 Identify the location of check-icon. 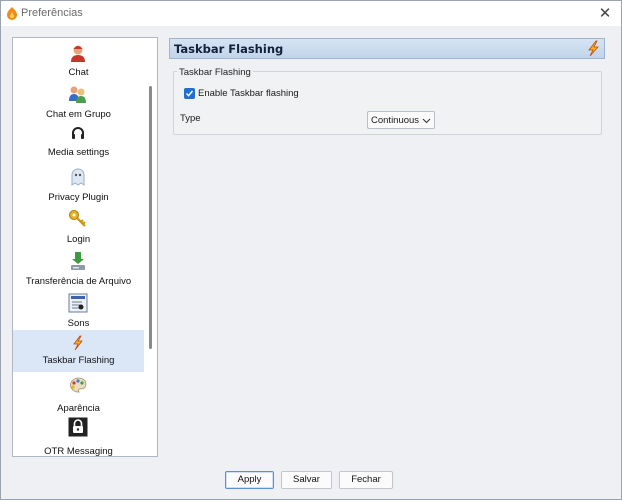
(189, 93).